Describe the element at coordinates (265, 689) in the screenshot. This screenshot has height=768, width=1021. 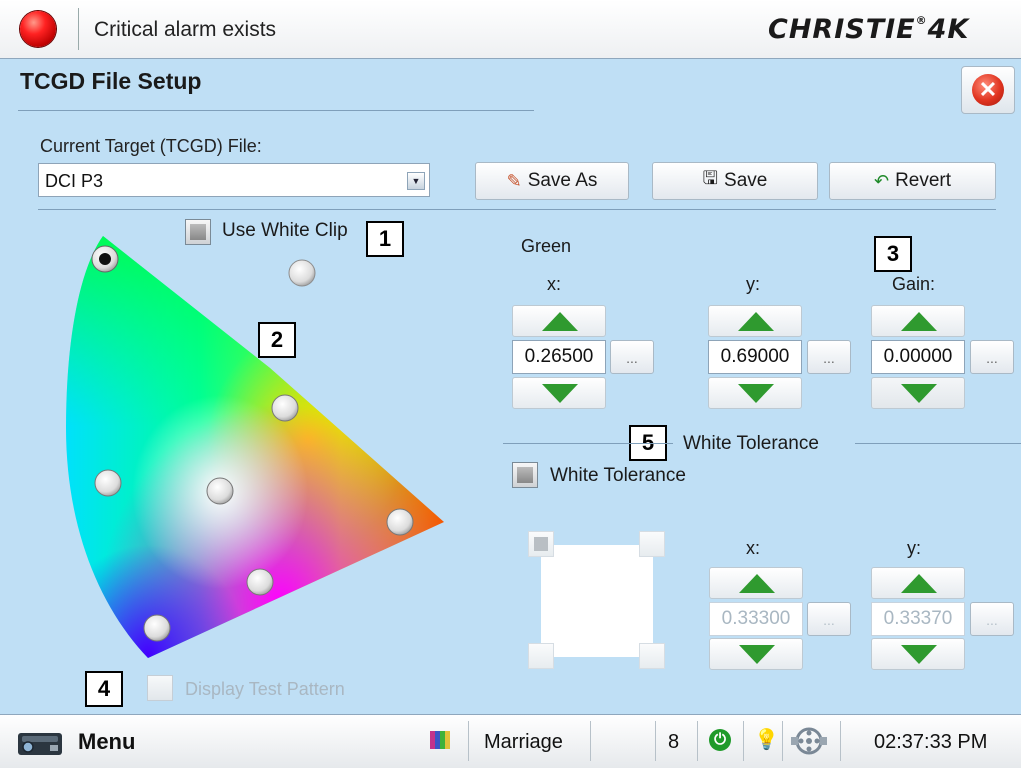
I see `display-test-pattern-label: Display Test Pattern` at that location.